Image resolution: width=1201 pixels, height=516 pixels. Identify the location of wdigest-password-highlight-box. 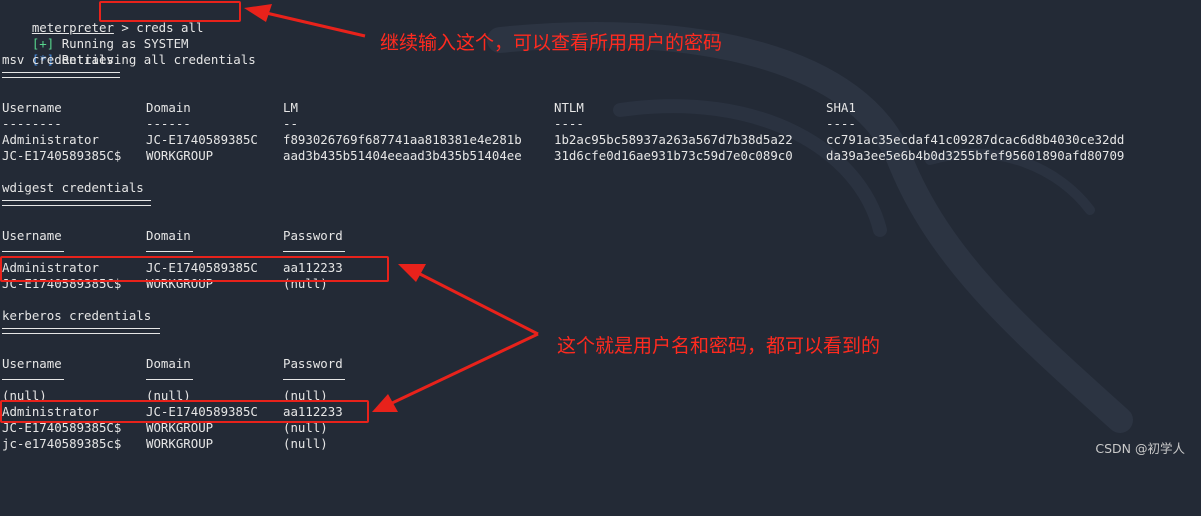
(194, 269).